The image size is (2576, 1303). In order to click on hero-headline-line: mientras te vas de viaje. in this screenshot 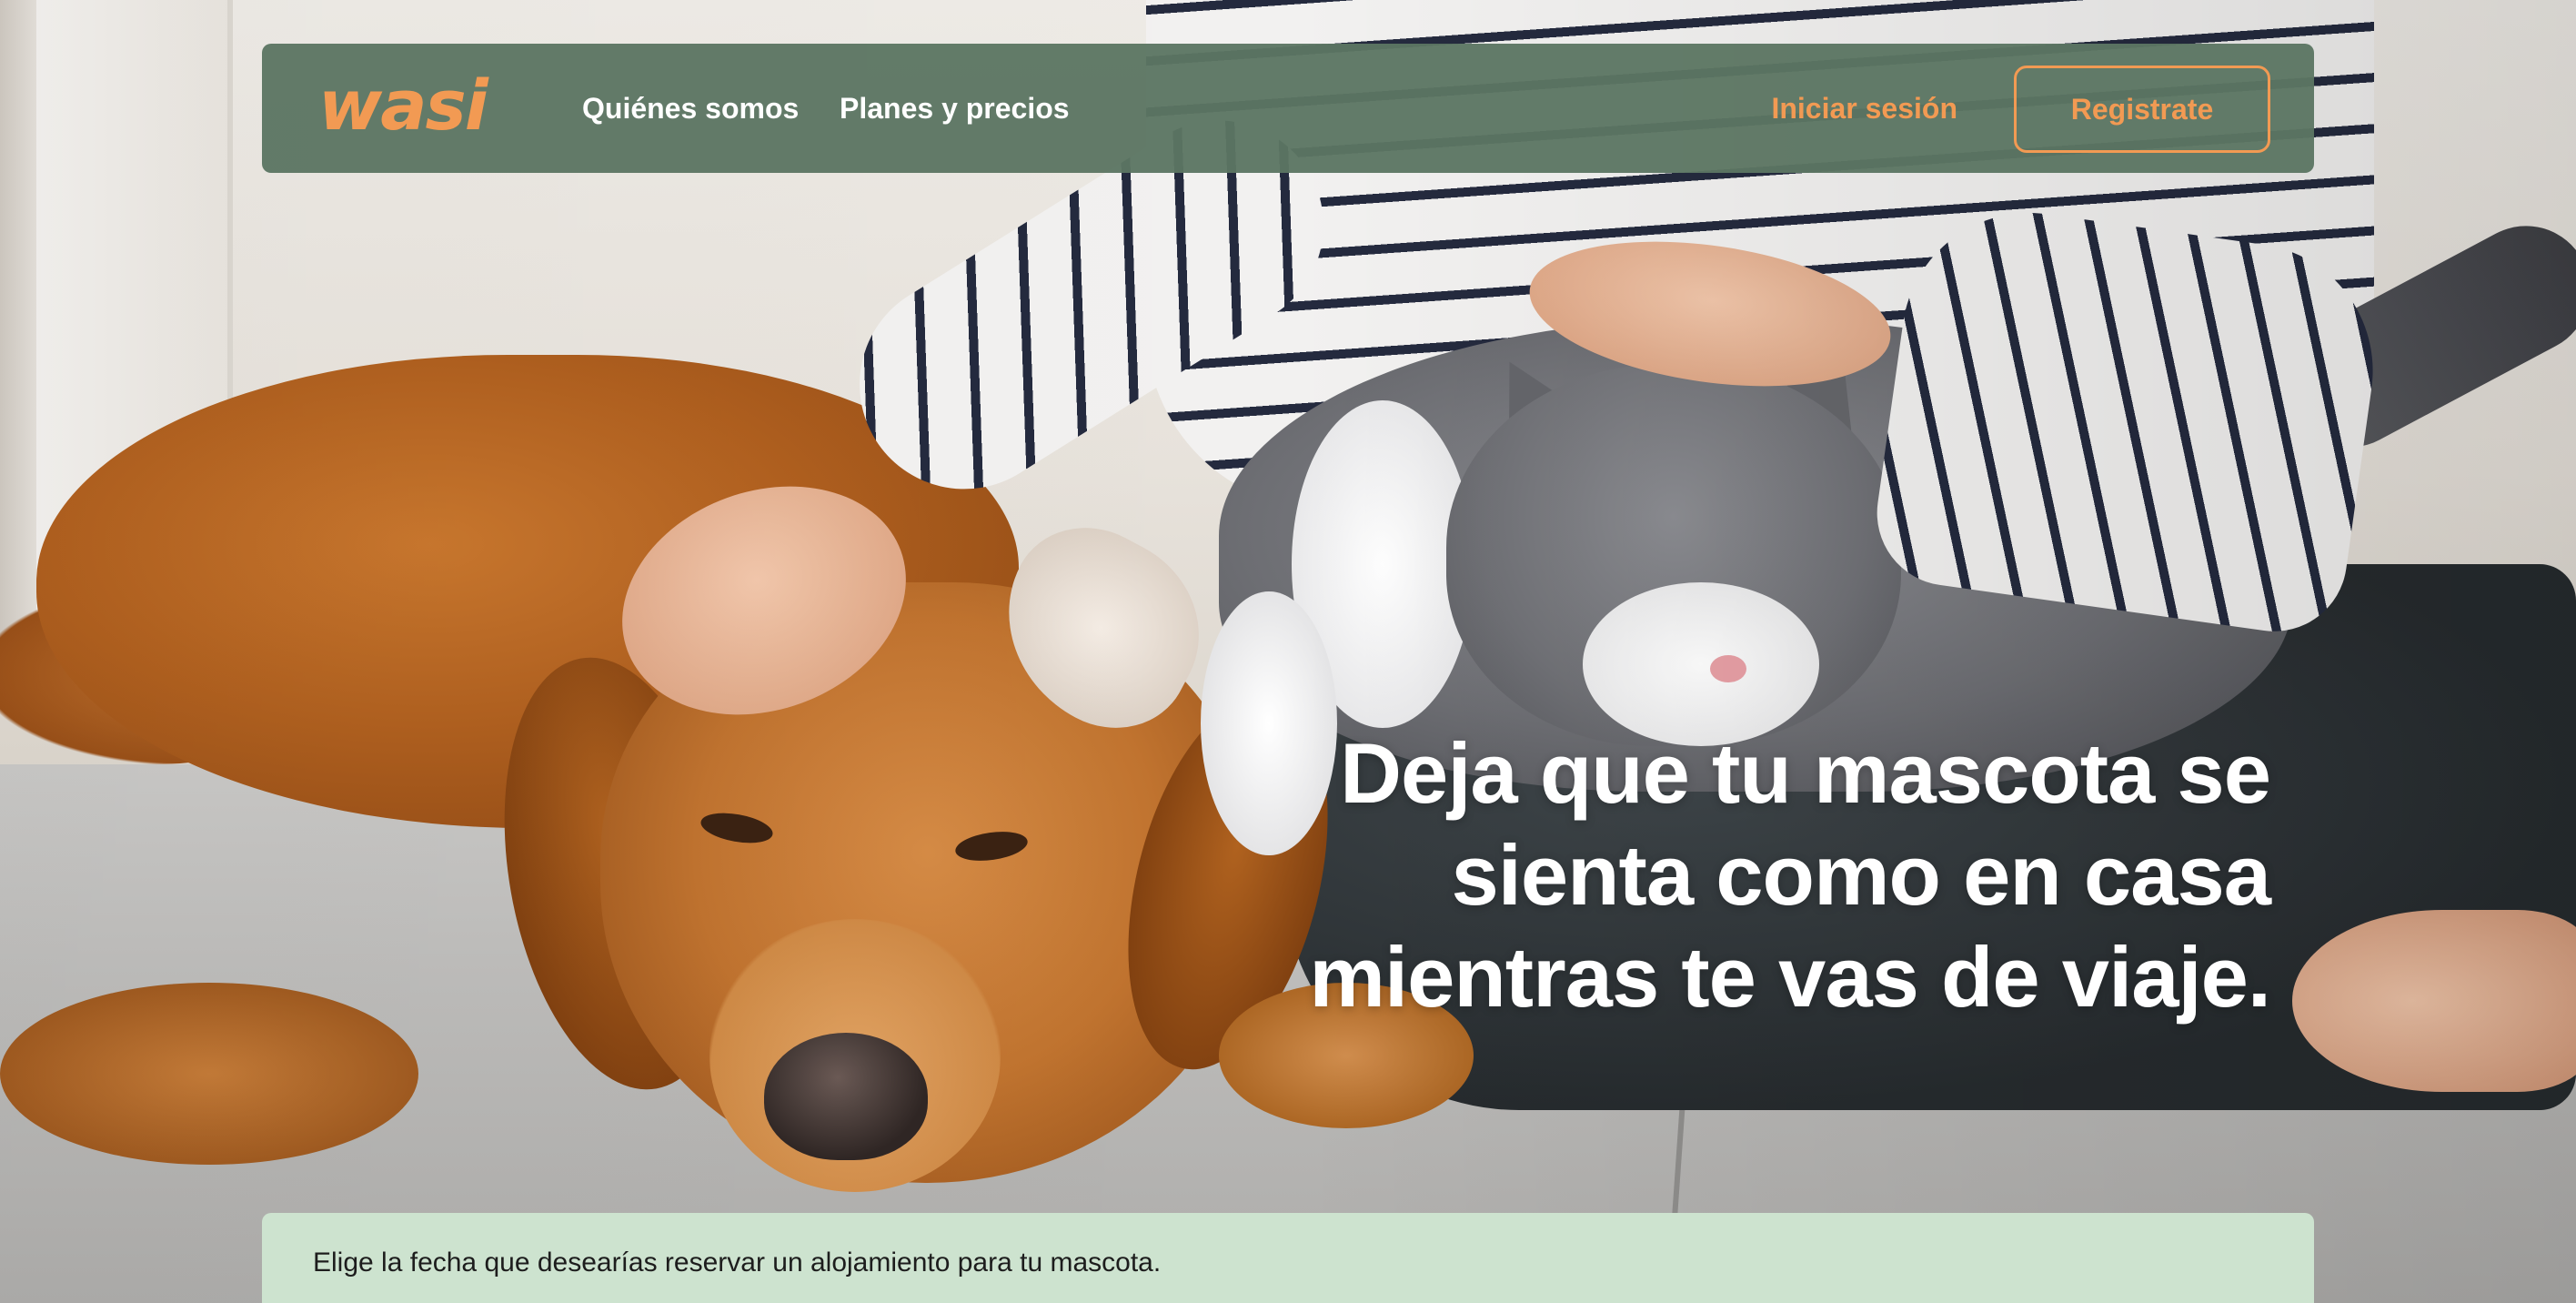, I will do `click(1790, 977)`.